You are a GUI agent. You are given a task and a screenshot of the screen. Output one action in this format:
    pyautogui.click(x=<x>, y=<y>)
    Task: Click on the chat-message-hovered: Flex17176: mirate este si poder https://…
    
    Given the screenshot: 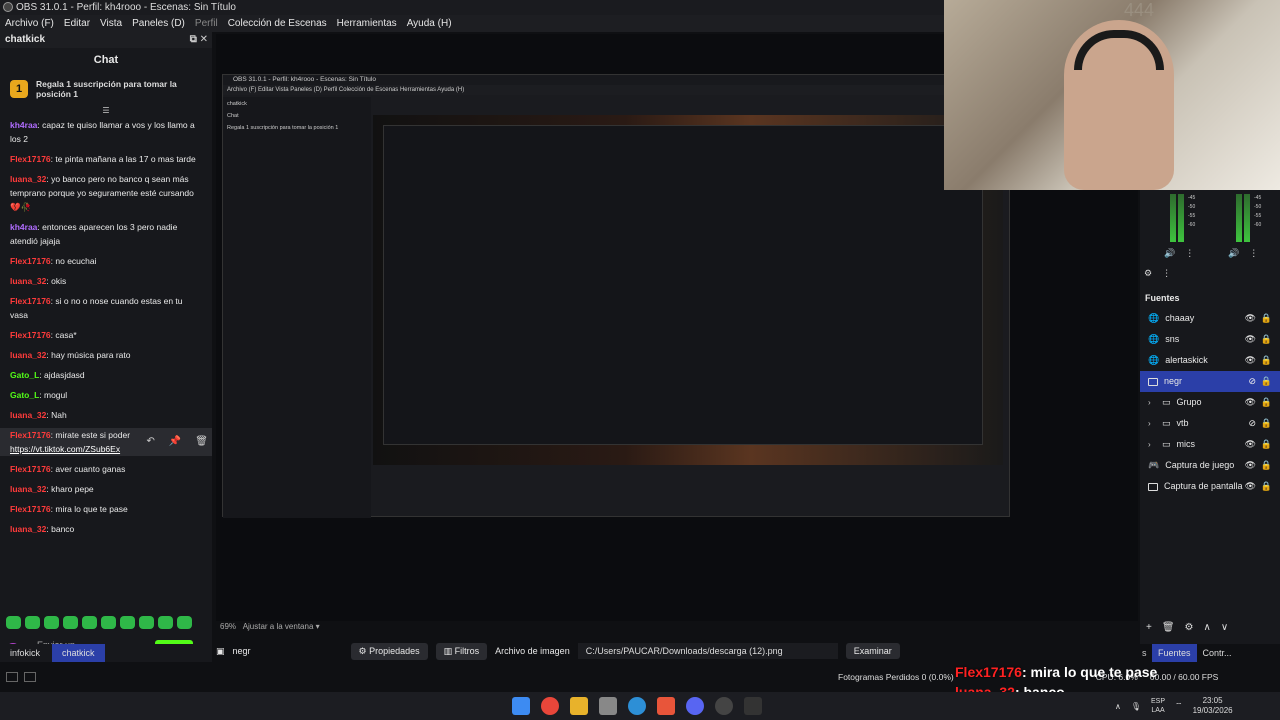 What is the action you would take?
    pyautogui.click(x=106, y=442)
    